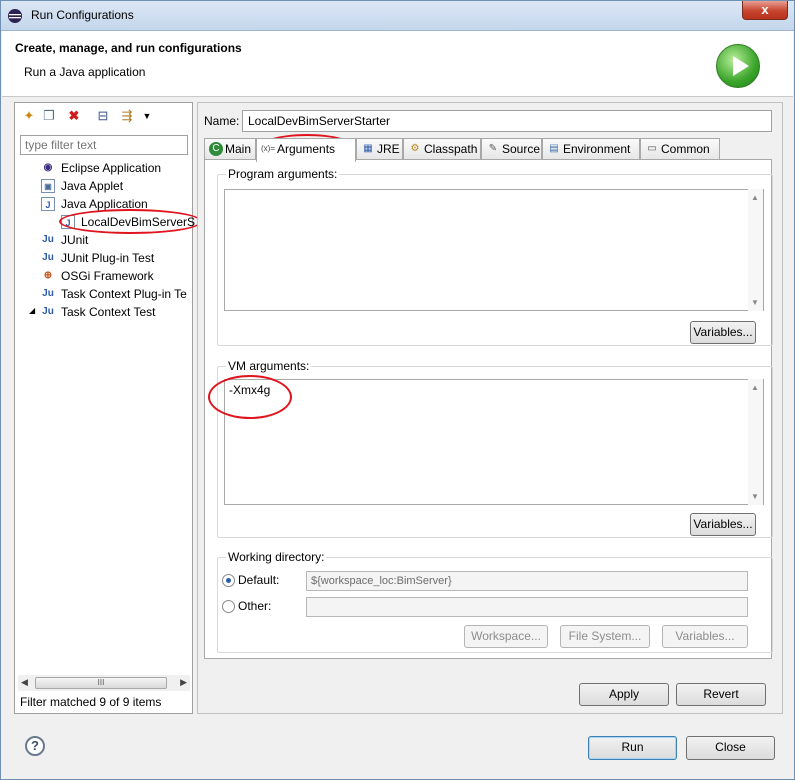  Describe the element at coordinates (283, 174) in the screenshot. I see `program-arguments-label: Program arguments:` at that location.